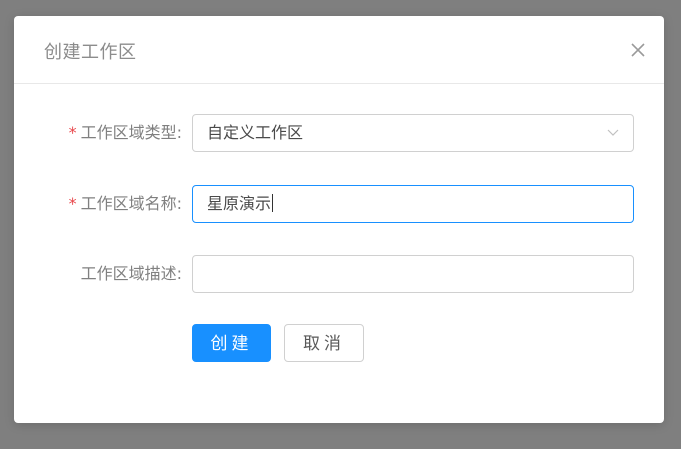  I want to click on workspace-name-value: 星原演示, so click(239, 203).